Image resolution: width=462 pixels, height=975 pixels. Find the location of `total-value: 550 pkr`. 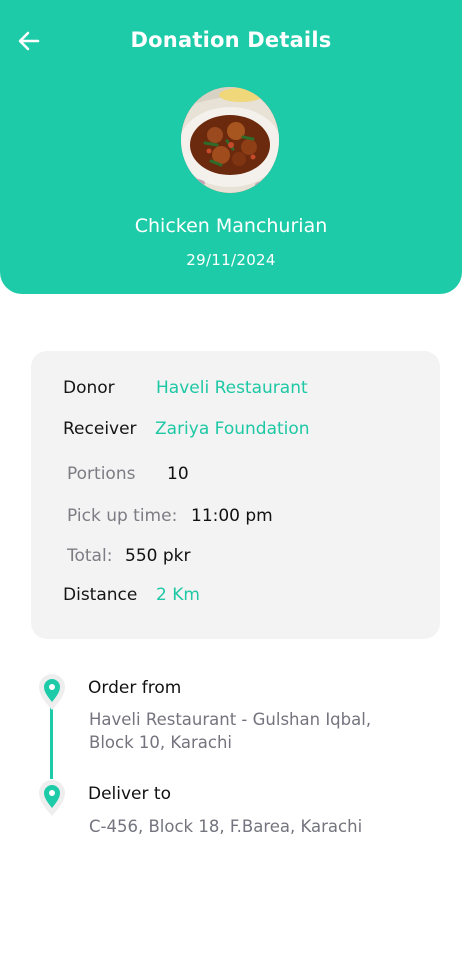

total-value: 550 pkr is located at coordinates (158, 556).